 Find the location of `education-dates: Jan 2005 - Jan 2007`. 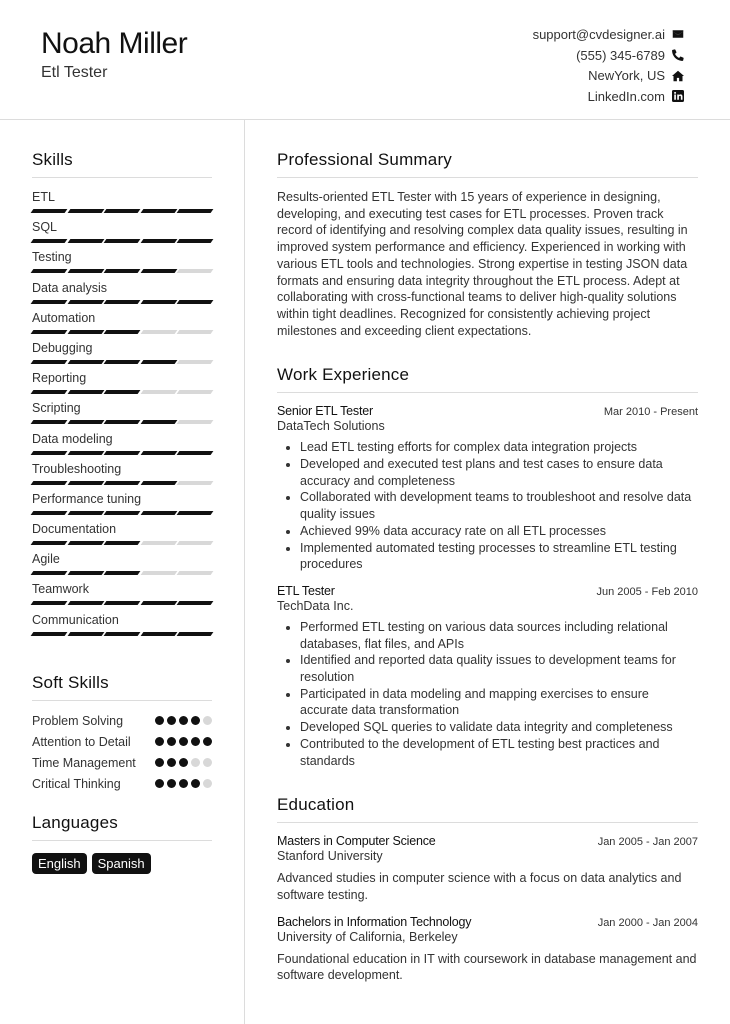

education-dates: Jan 2005 - Jan 2007 is located at coordinates (647, 842).